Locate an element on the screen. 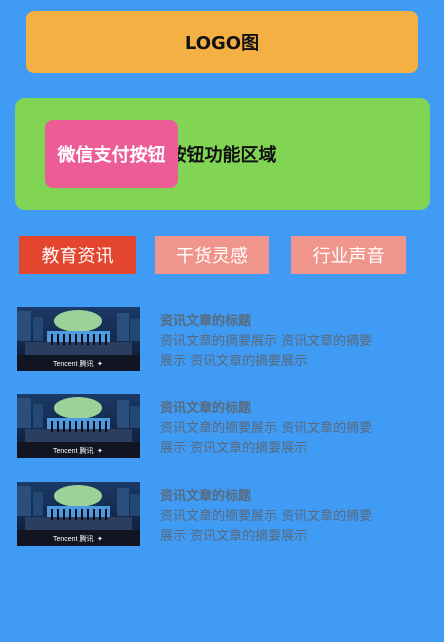 The height and width of the screenshot is (642, 444). tab-industry-voices: 行业声音 is located at coordinates (348, 255).